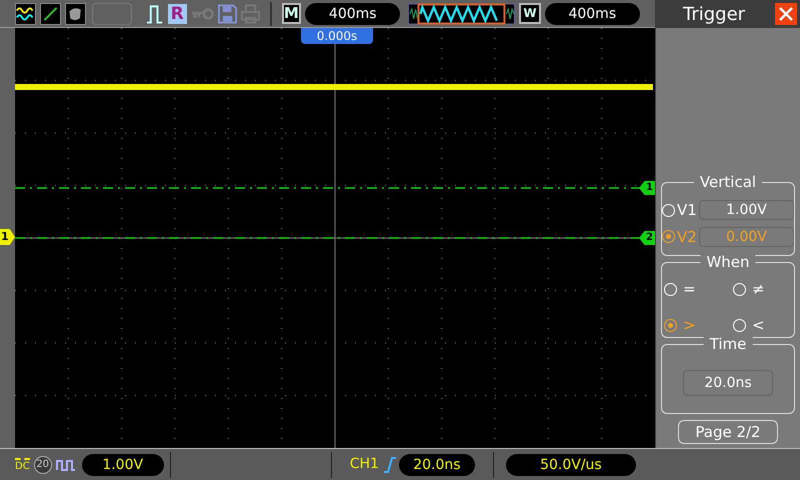 The width and height of the screenshot is (800, 480). I want to click on condition-label: <, so click(758, 325).